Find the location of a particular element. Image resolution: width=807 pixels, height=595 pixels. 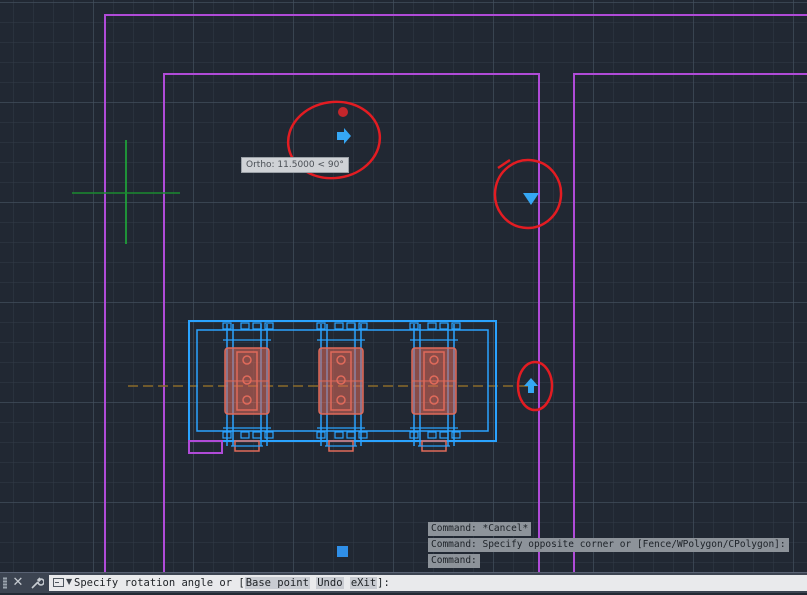

grip-handle-icon is located at coordinates (5, 583).